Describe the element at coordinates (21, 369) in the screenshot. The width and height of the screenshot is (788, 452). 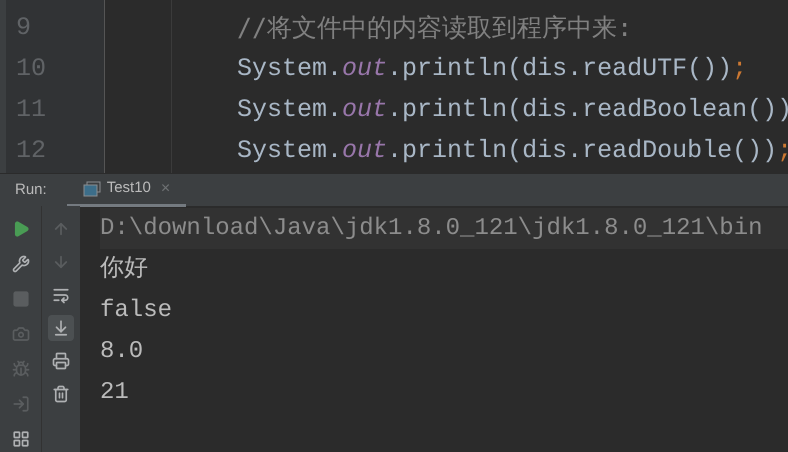
I see `bug-icon` at that location.